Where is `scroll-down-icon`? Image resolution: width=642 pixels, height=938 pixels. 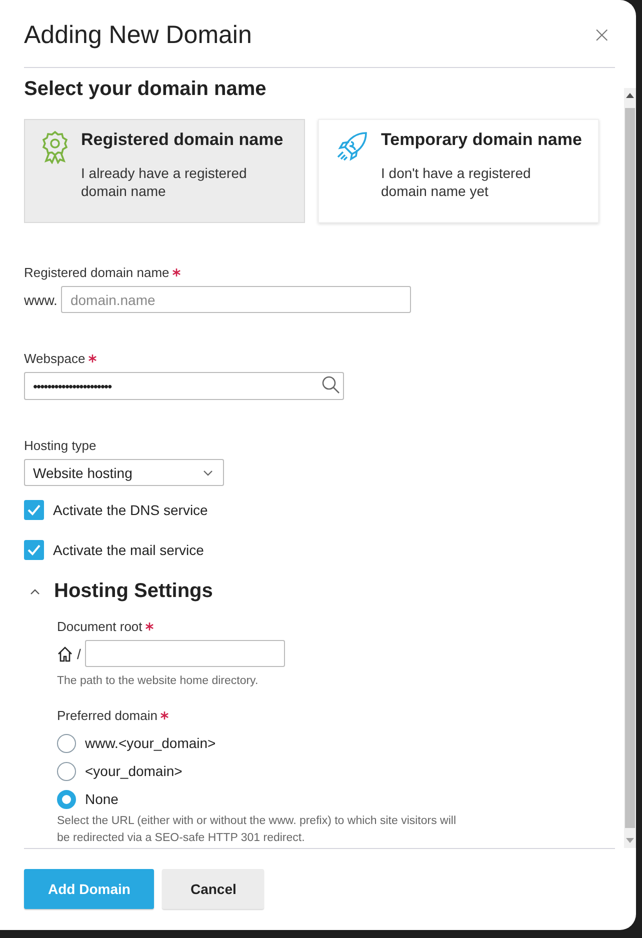 scroll-down-icon is located at coordinates (630, 841).